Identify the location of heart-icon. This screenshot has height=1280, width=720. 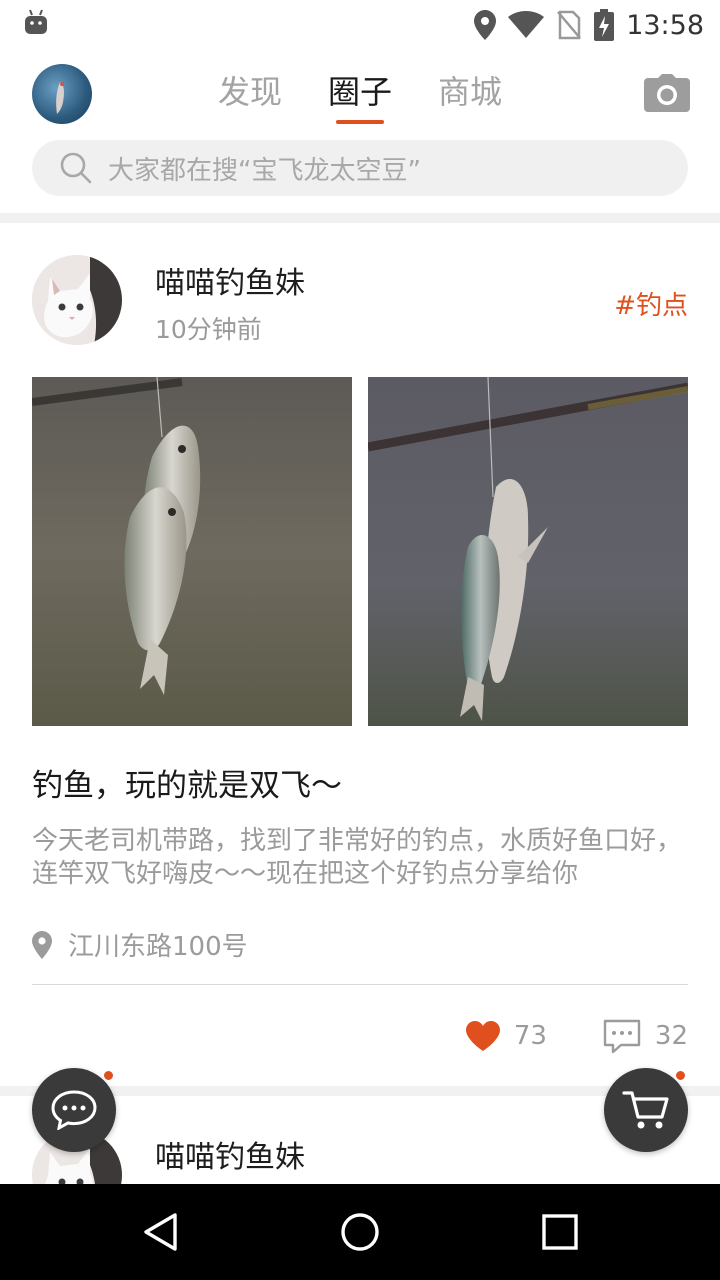
(482, 1036).